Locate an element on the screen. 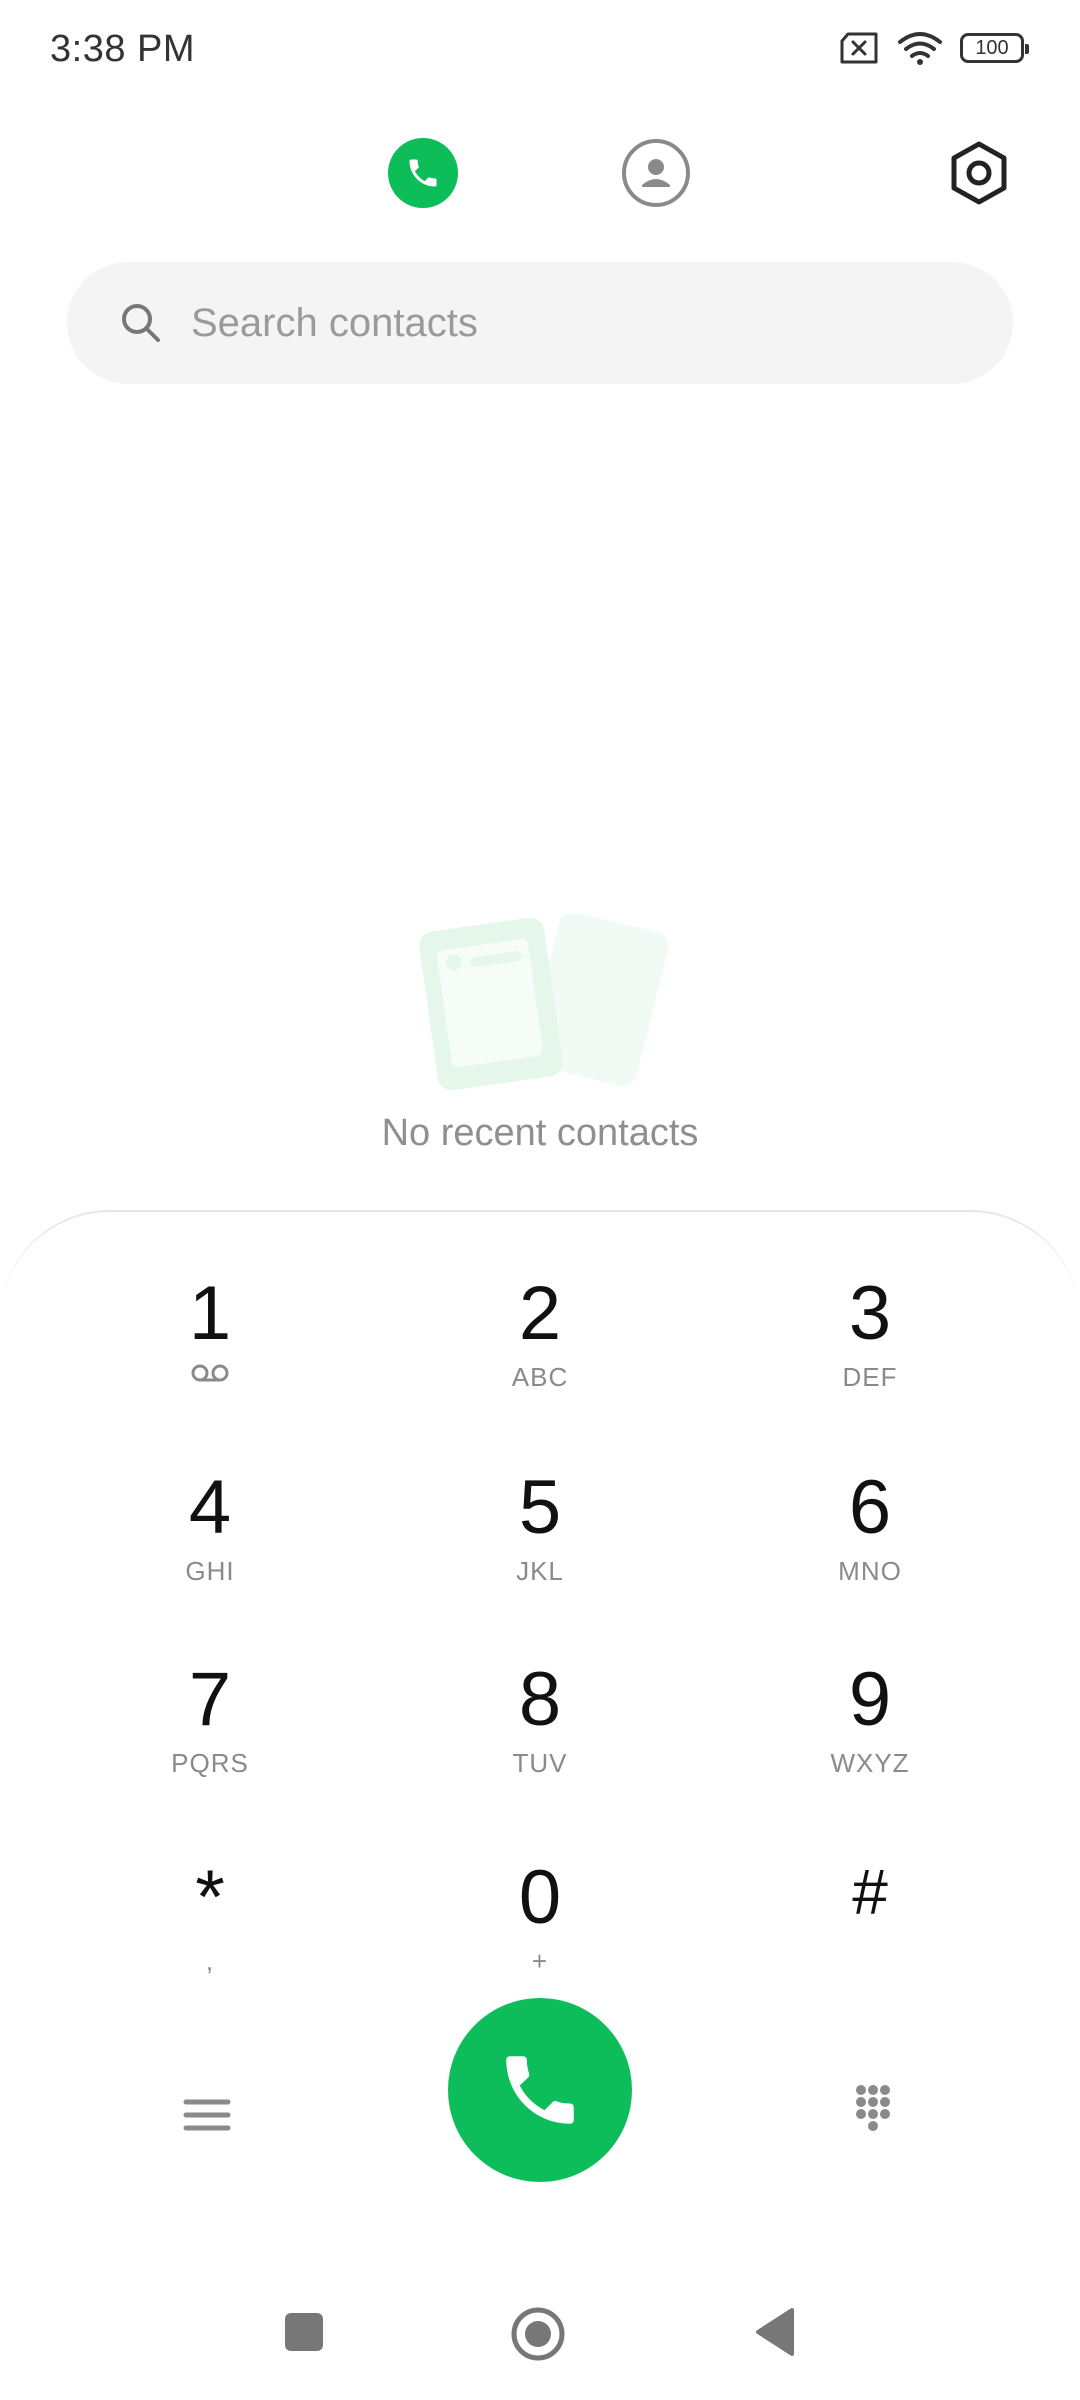 The height and width of the screenshot is (2400, 1080). key-letters: GHI is located at coordinates (210, 1571).